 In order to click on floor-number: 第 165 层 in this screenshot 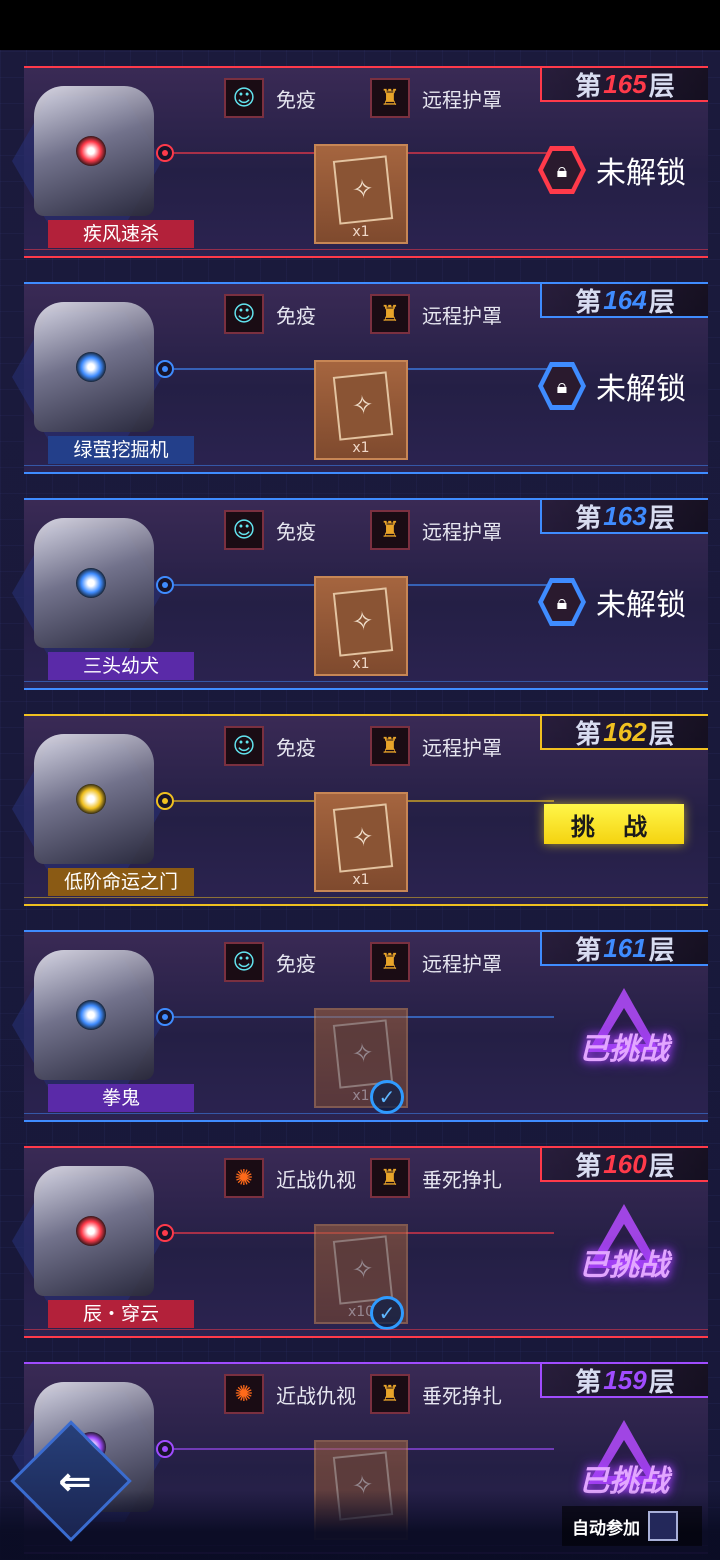, I will do `click(624, 85)`.